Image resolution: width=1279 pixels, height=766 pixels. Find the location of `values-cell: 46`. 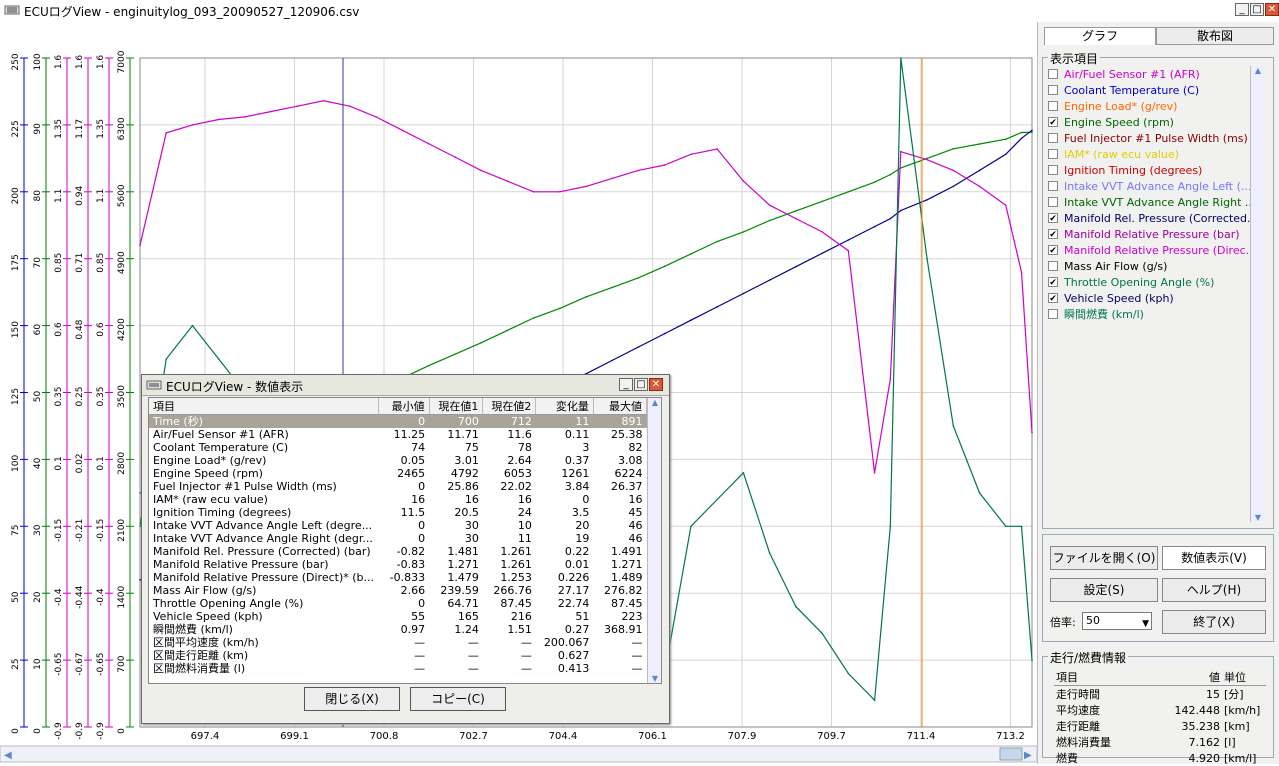

values-cell: 46 is located at coordinates (635, 538).